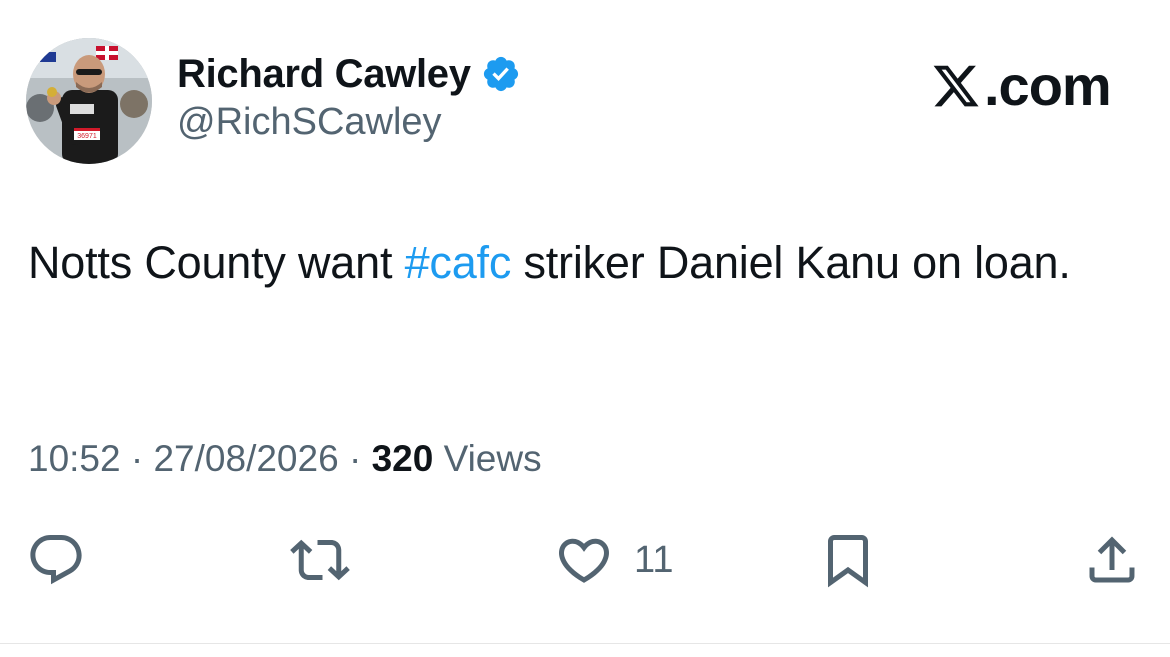 The height and width of the screenshot is (657, 1170). I want to click on heart-icon, so click(584, 560).